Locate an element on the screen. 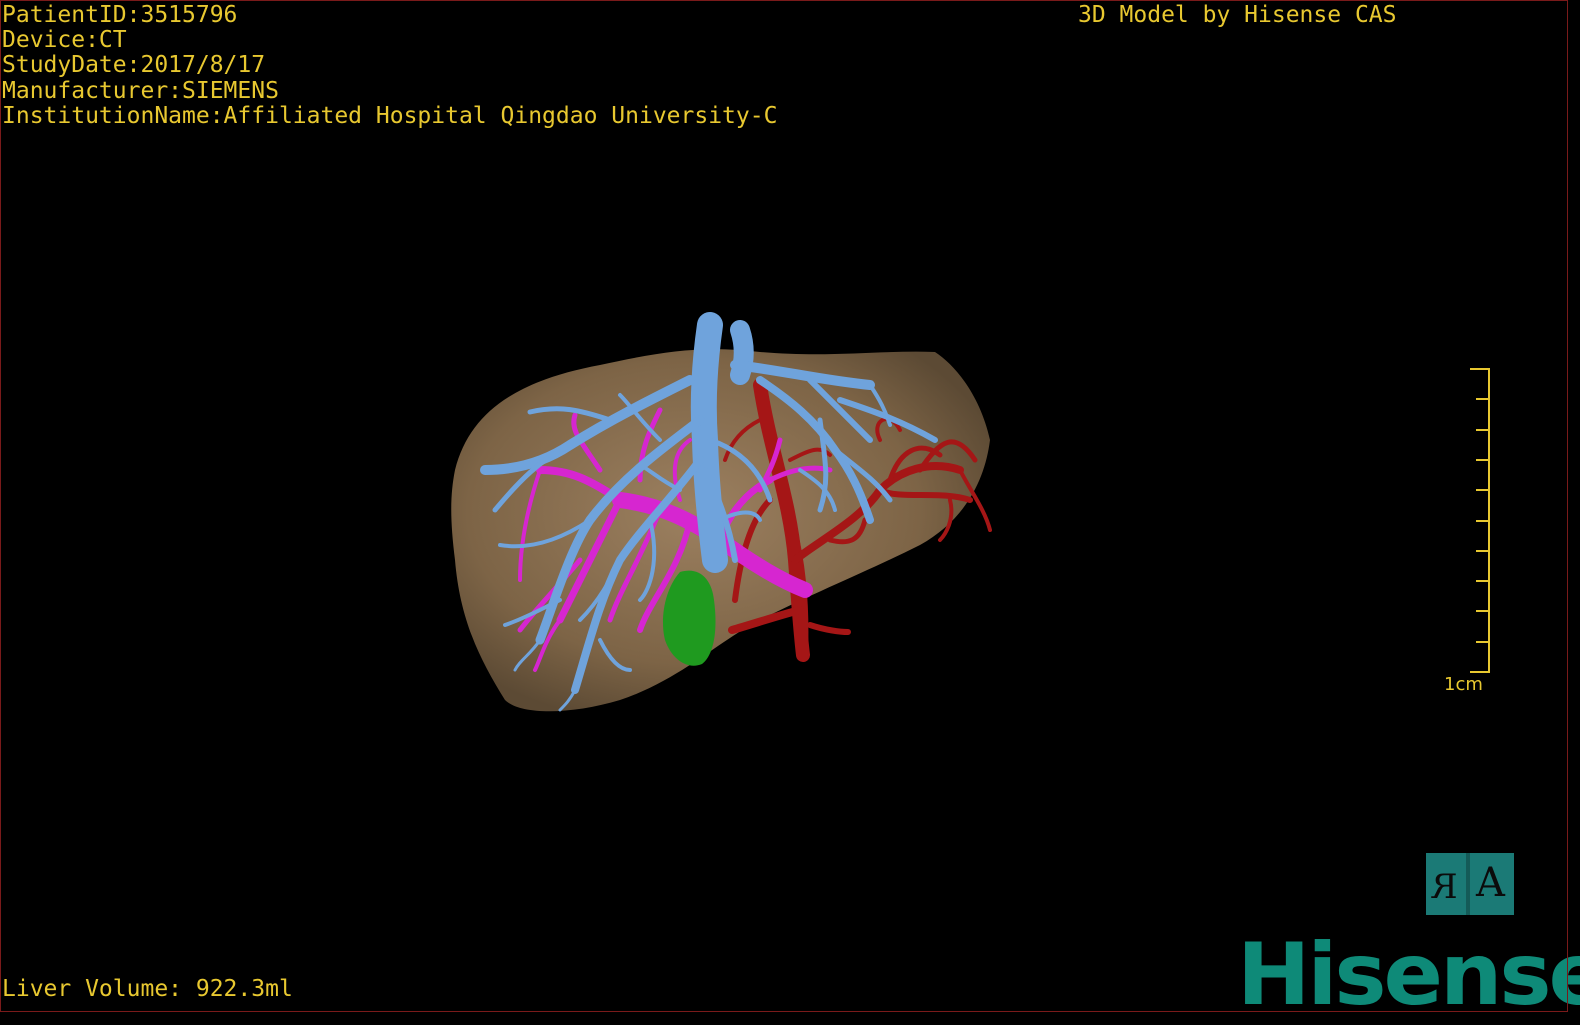 The image size is (1580, 1025). orientation-anterior-label: A is located at coordinates (1490, 883).